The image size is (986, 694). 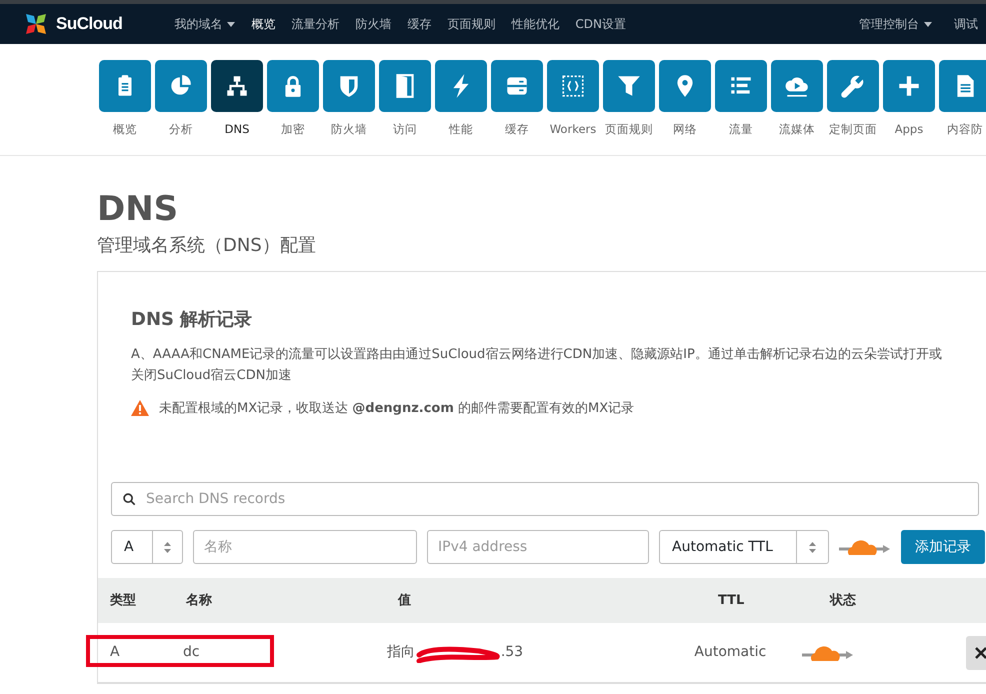 I want to click on search-field: Search DNS records, so click(x=545, y=499).